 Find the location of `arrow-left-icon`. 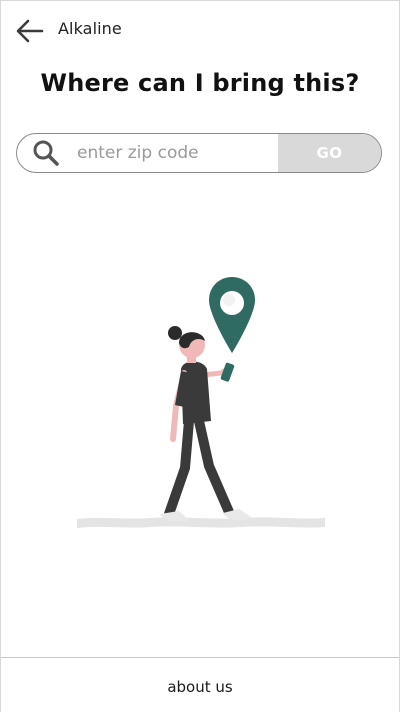

arrow-left-icon is located at coordinates (30, 31).